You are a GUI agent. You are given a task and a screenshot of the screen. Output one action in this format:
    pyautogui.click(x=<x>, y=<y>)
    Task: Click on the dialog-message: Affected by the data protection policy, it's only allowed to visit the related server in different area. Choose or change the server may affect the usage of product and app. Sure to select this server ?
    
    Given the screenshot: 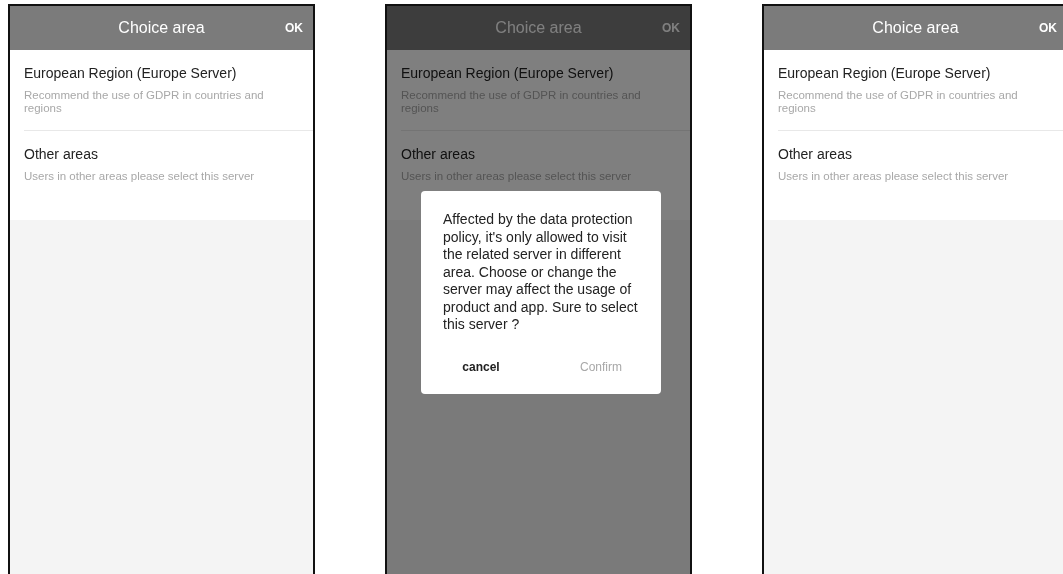 What is the action you would take?
    pyautogui.click(x=540, y=272)
    